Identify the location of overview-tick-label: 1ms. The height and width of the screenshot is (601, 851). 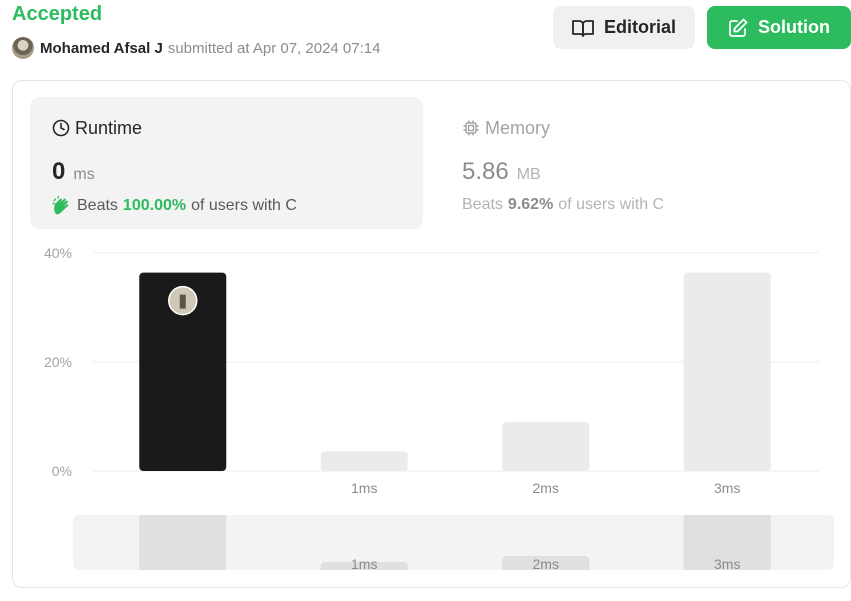
(364, 563).